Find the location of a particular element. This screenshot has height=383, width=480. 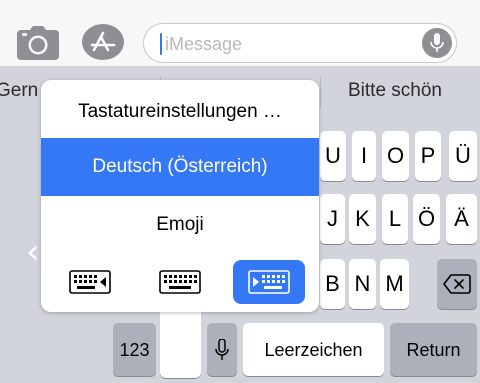

key-n: N is located at coordinates (362, 284).